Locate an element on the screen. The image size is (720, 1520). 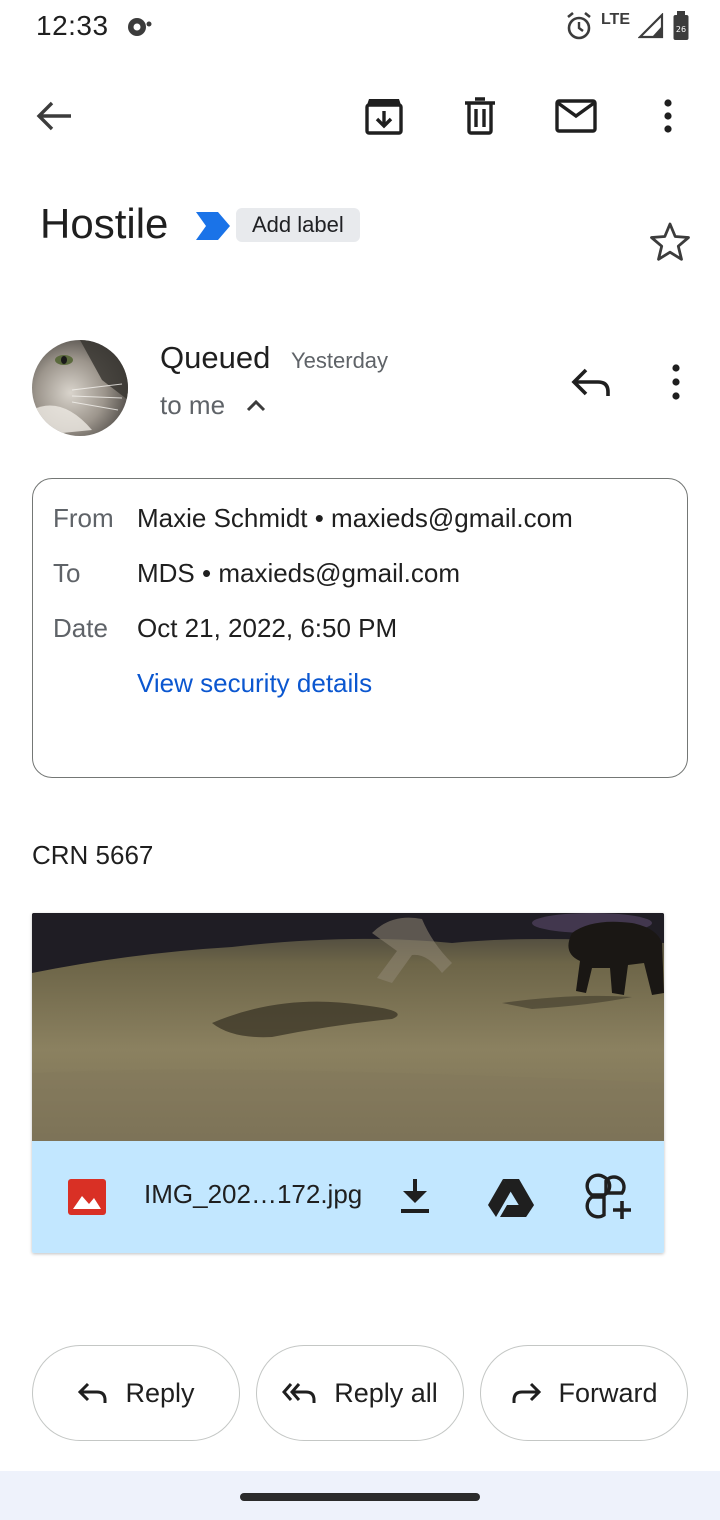
attachment-filename: IMG_202…172.jpg is located at coordinates (253, 1194).